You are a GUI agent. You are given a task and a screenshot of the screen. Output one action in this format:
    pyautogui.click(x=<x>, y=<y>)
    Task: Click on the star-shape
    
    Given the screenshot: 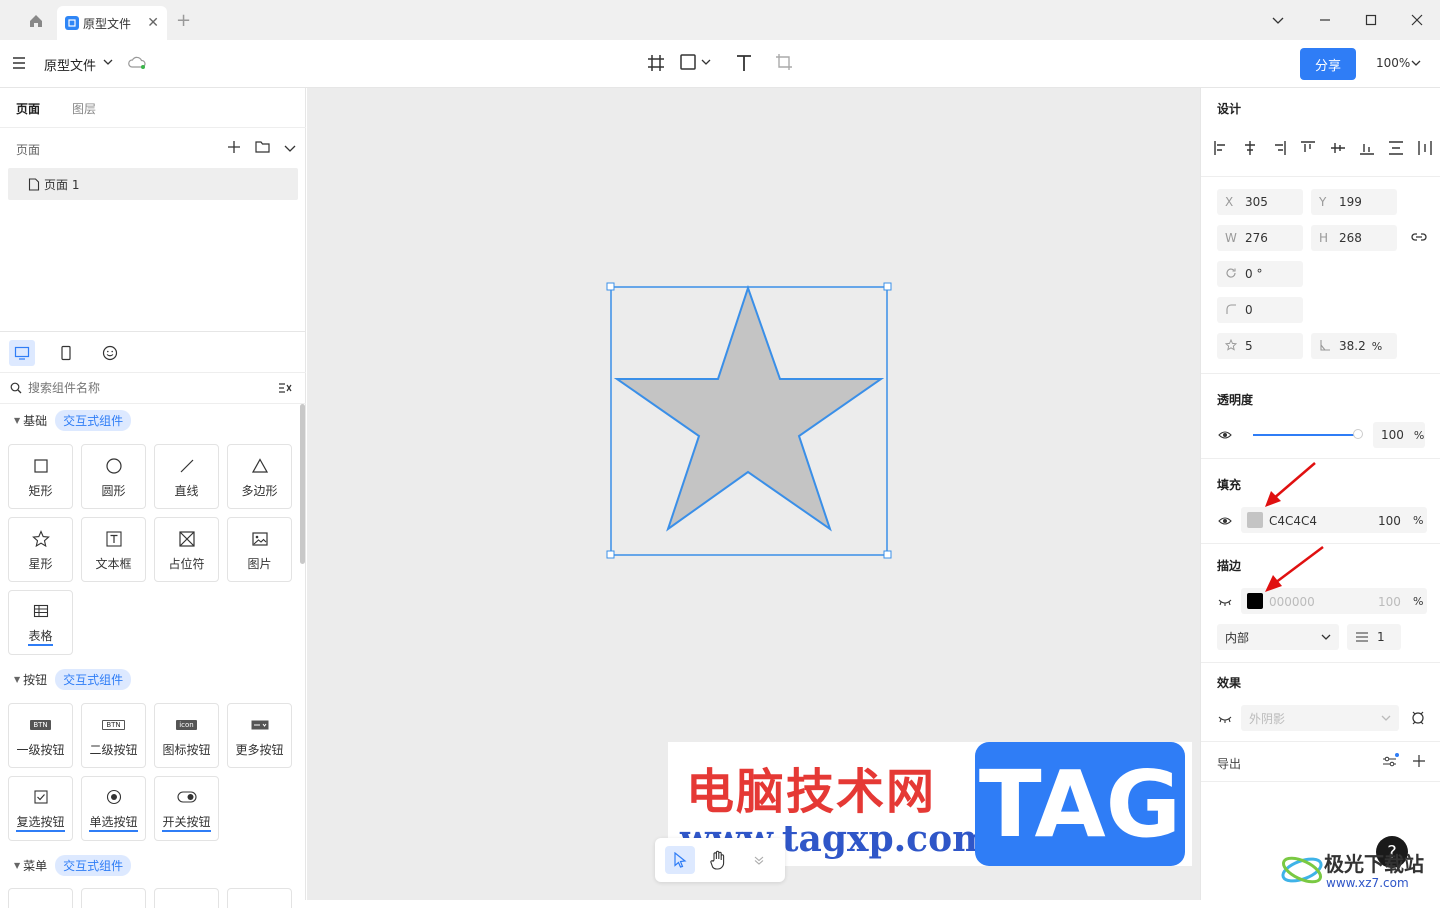 What is the action you would take?
    pyautogui.click(x=749, y=408)
    